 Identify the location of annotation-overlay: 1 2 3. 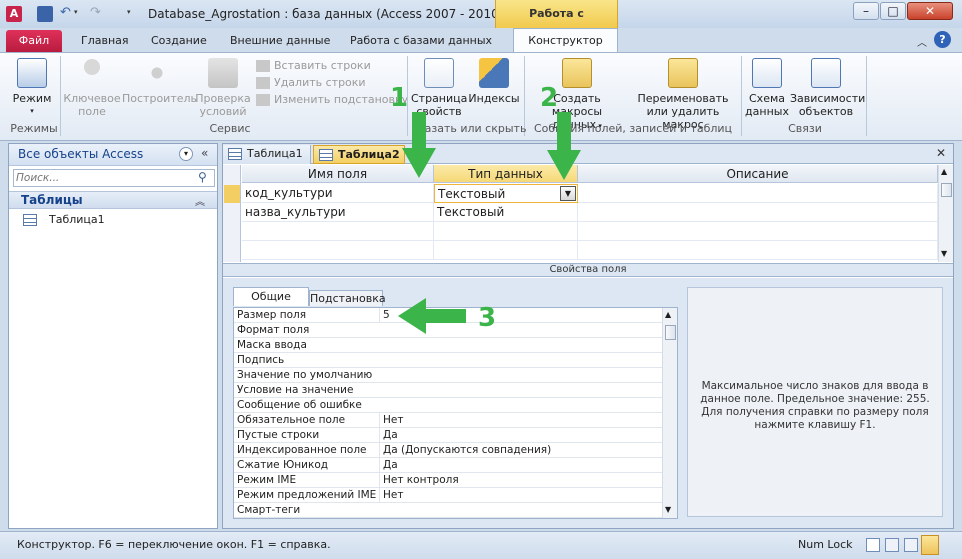
(485, 208).